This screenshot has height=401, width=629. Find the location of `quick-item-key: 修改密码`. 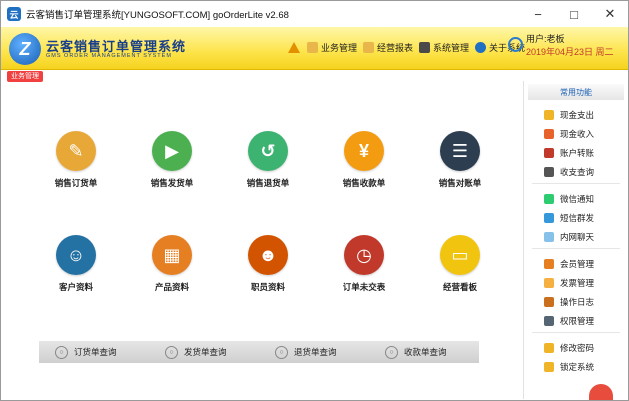

quick-item-key: 修改密码 is located at coordinates (576, 347).